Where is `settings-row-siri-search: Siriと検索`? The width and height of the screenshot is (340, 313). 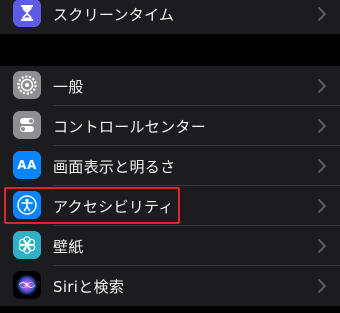 settings-row-siri-search: Siriと検索 is located at coordinates (170, 286).